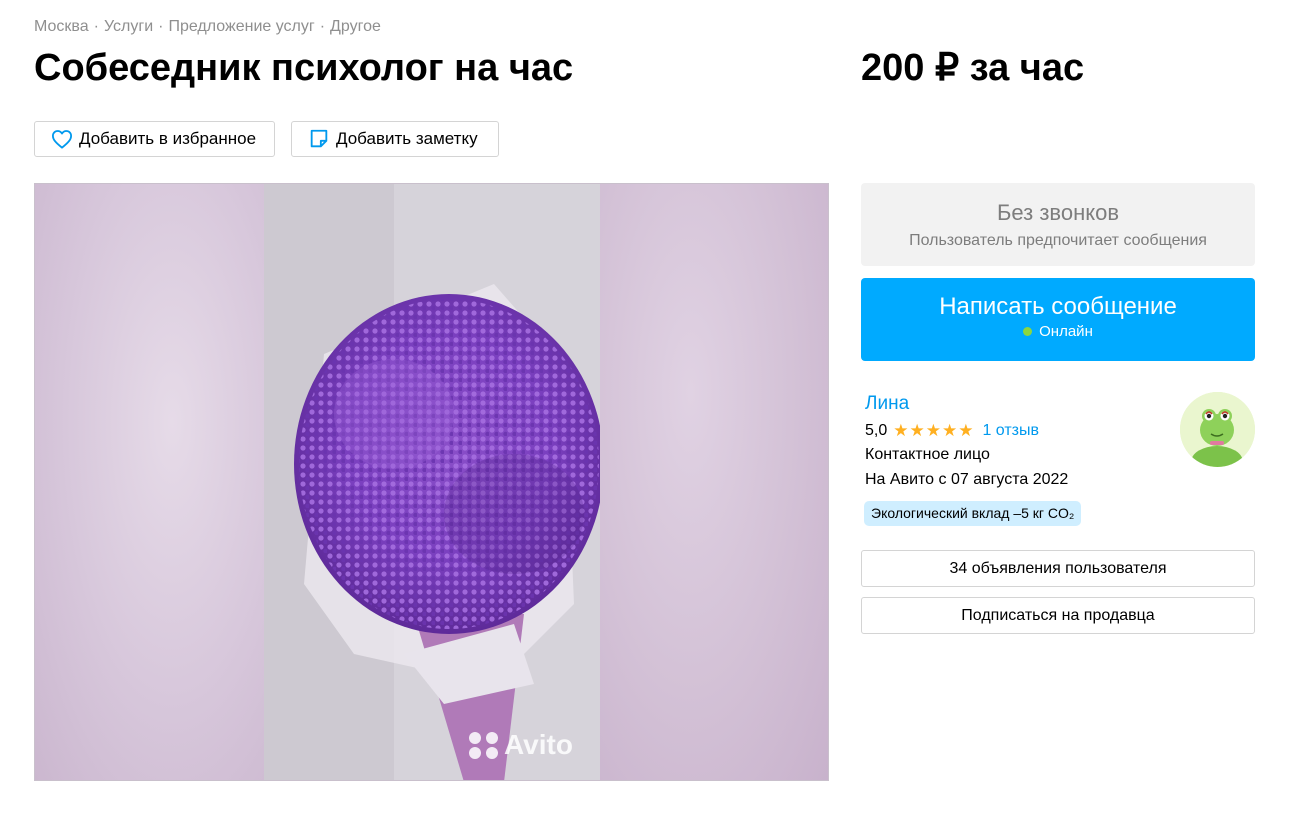  Describe the element at coordinates (713, 482) in the screenshot. I see `gallery-blur-right` at that location.